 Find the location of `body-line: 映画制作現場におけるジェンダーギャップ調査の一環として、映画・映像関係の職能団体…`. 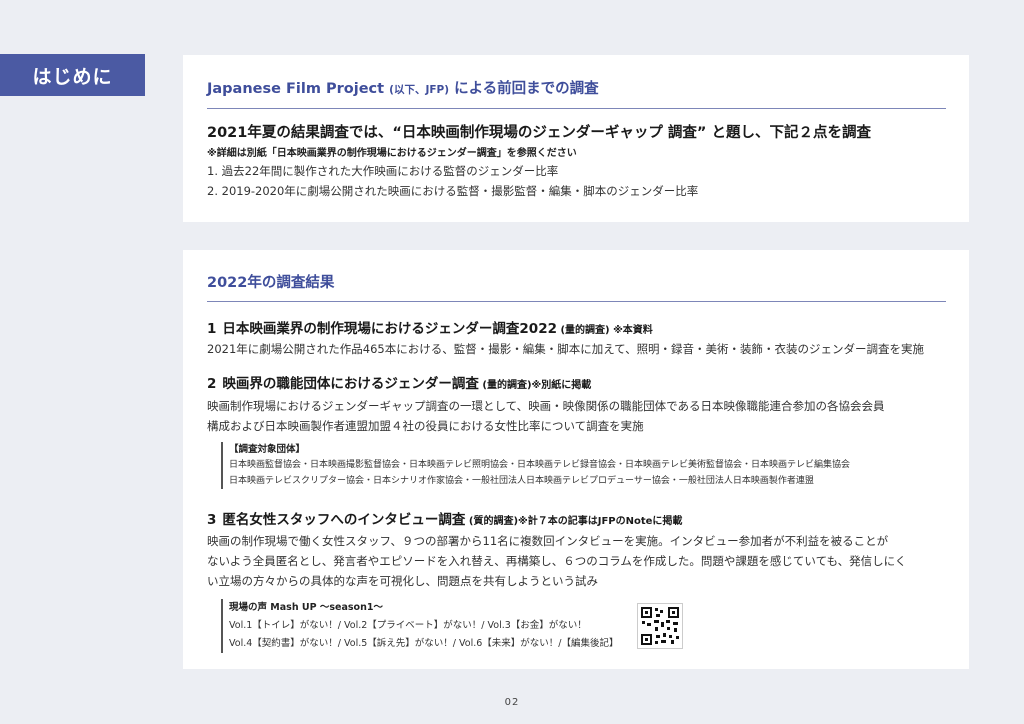

body-line: 映画制作現場におけるジェンダーギャップ調査の一環として、映画・映像関係の職能団体… is located at coordinates (546, 406).